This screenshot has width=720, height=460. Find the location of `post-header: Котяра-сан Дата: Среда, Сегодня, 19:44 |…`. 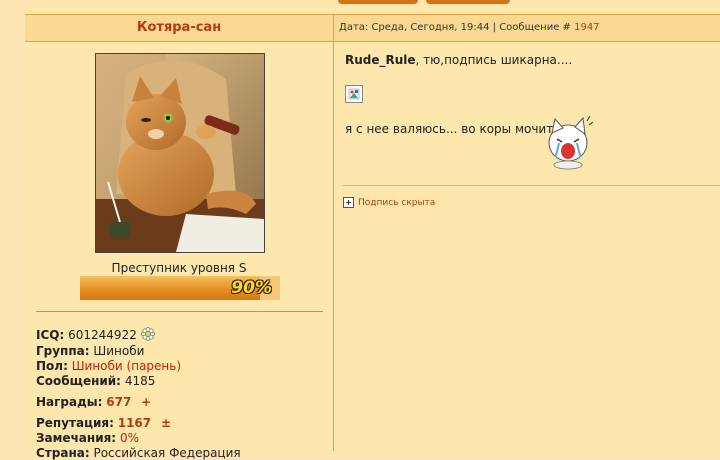

post-header: Котяра-сан Дата: Среда, Сегодня, 19:44 |… is located at coordinates (372, 28).